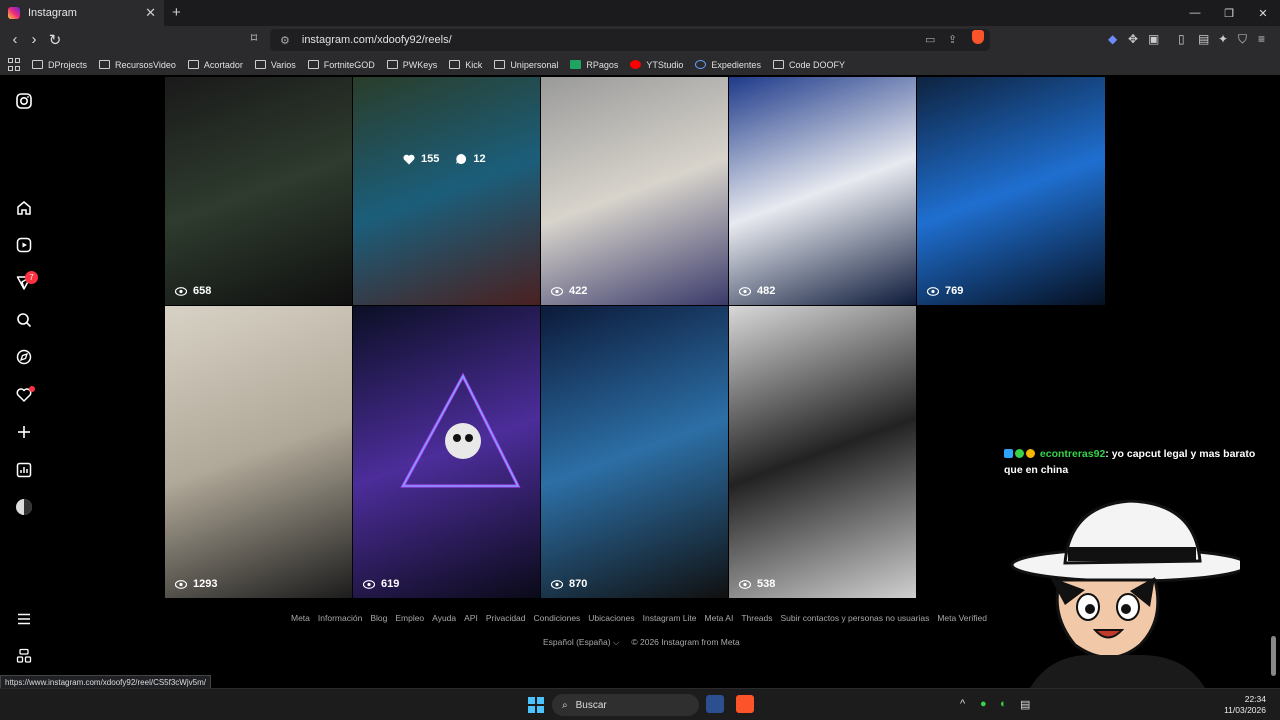  Describe the element at coordinates (1011, 191) in the screenshot. I see `reel-tile: 769` at that location.